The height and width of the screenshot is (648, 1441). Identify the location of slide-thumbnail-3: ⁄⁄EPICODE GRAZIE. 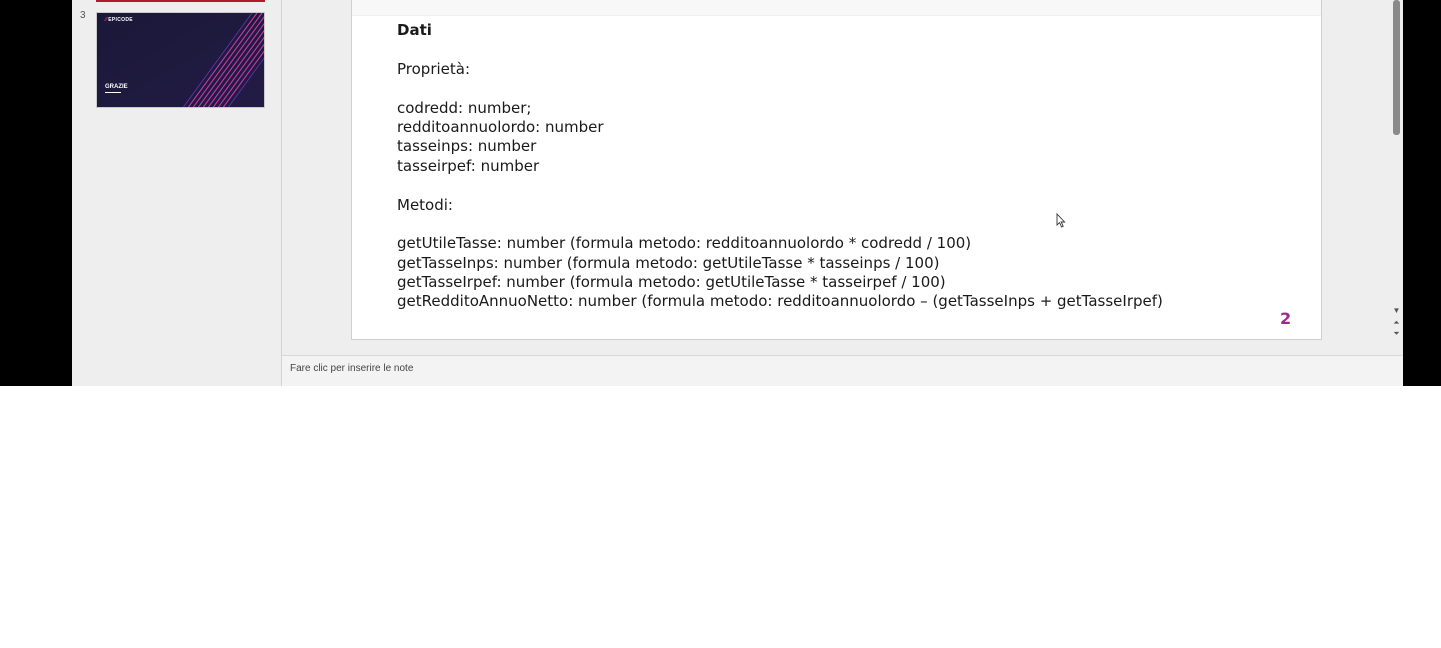
(180, 60).